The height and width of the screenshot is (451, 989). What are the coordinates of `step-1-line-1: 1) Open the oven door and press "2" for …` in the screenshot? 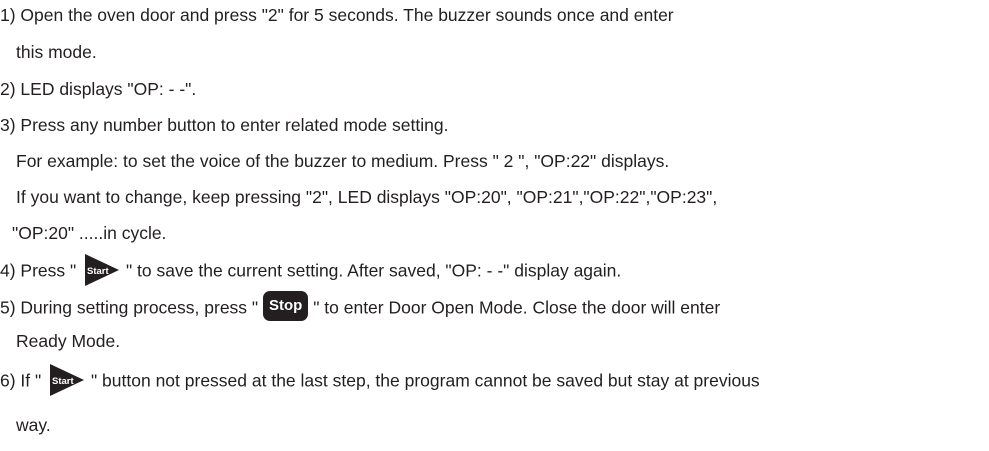 It's located at (337, 15).